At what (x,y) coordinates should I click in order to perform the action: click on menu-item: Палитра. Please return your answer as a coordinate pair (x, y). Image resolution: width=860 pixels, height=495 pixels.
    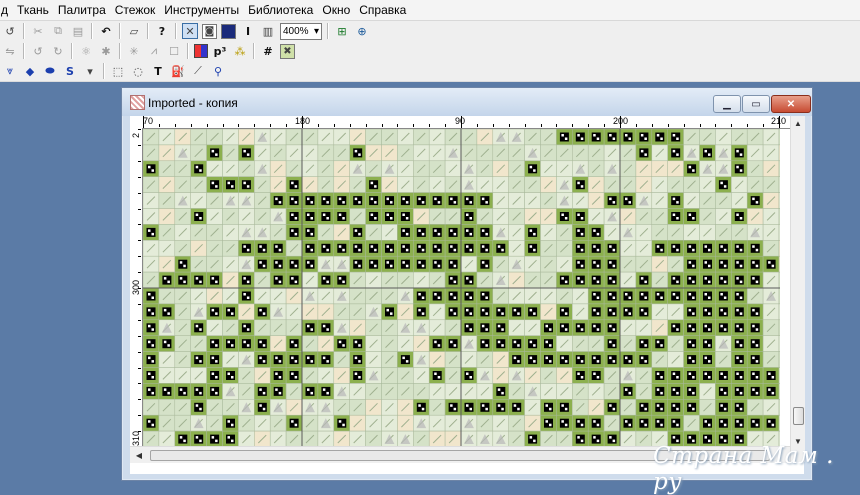
    Looking at the image, I should click on (82, 10).